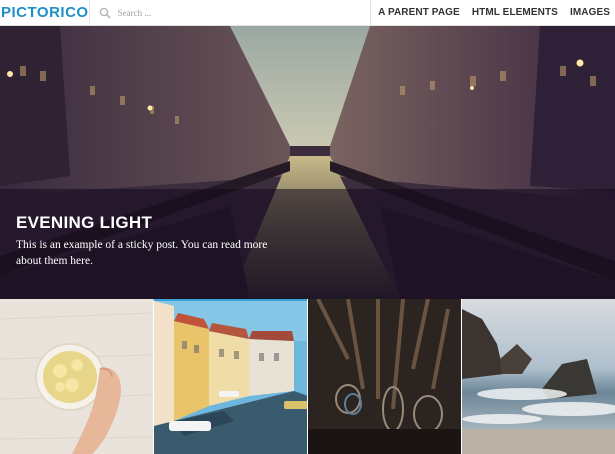  I want to click on tools-shed-image, so click(384, 376).